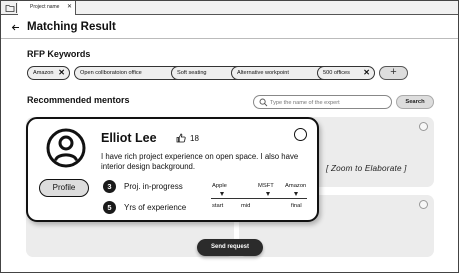  I want to click on keyword-chip-label: 500 offices, so click(336, 73).